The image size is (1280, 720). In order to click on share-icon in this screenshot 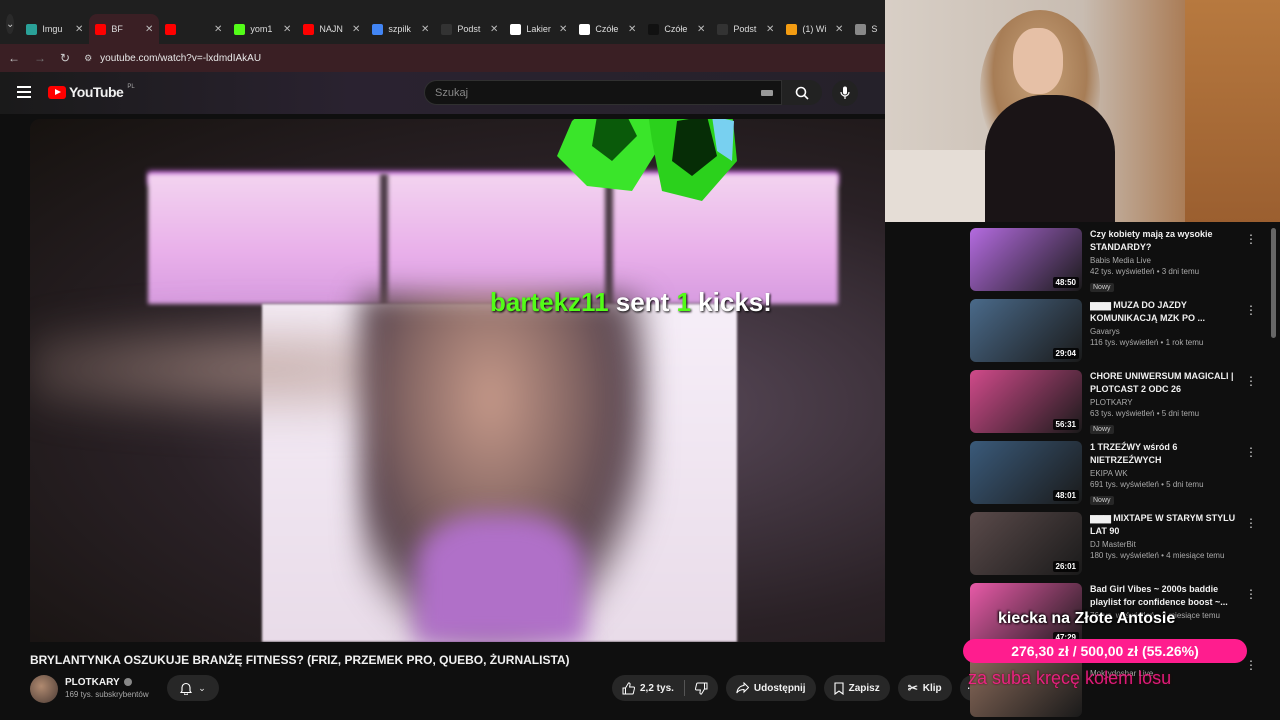, I will do `click(742, 688)`.